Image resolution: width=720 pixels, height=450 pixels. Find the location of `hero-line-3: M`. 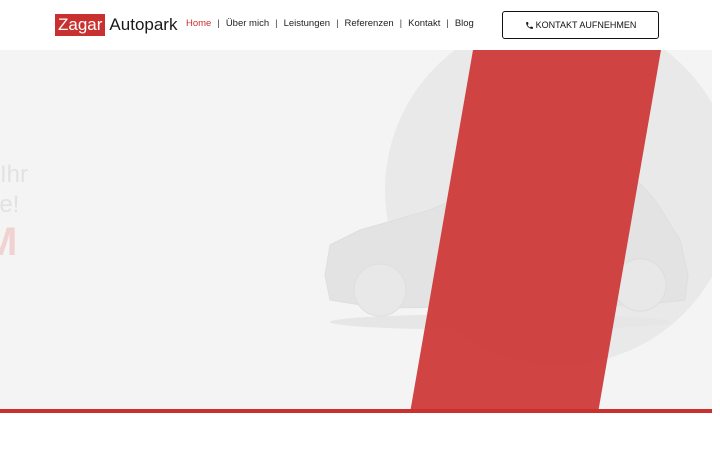

hero-line-3: M is located at coordinates (9, 242).